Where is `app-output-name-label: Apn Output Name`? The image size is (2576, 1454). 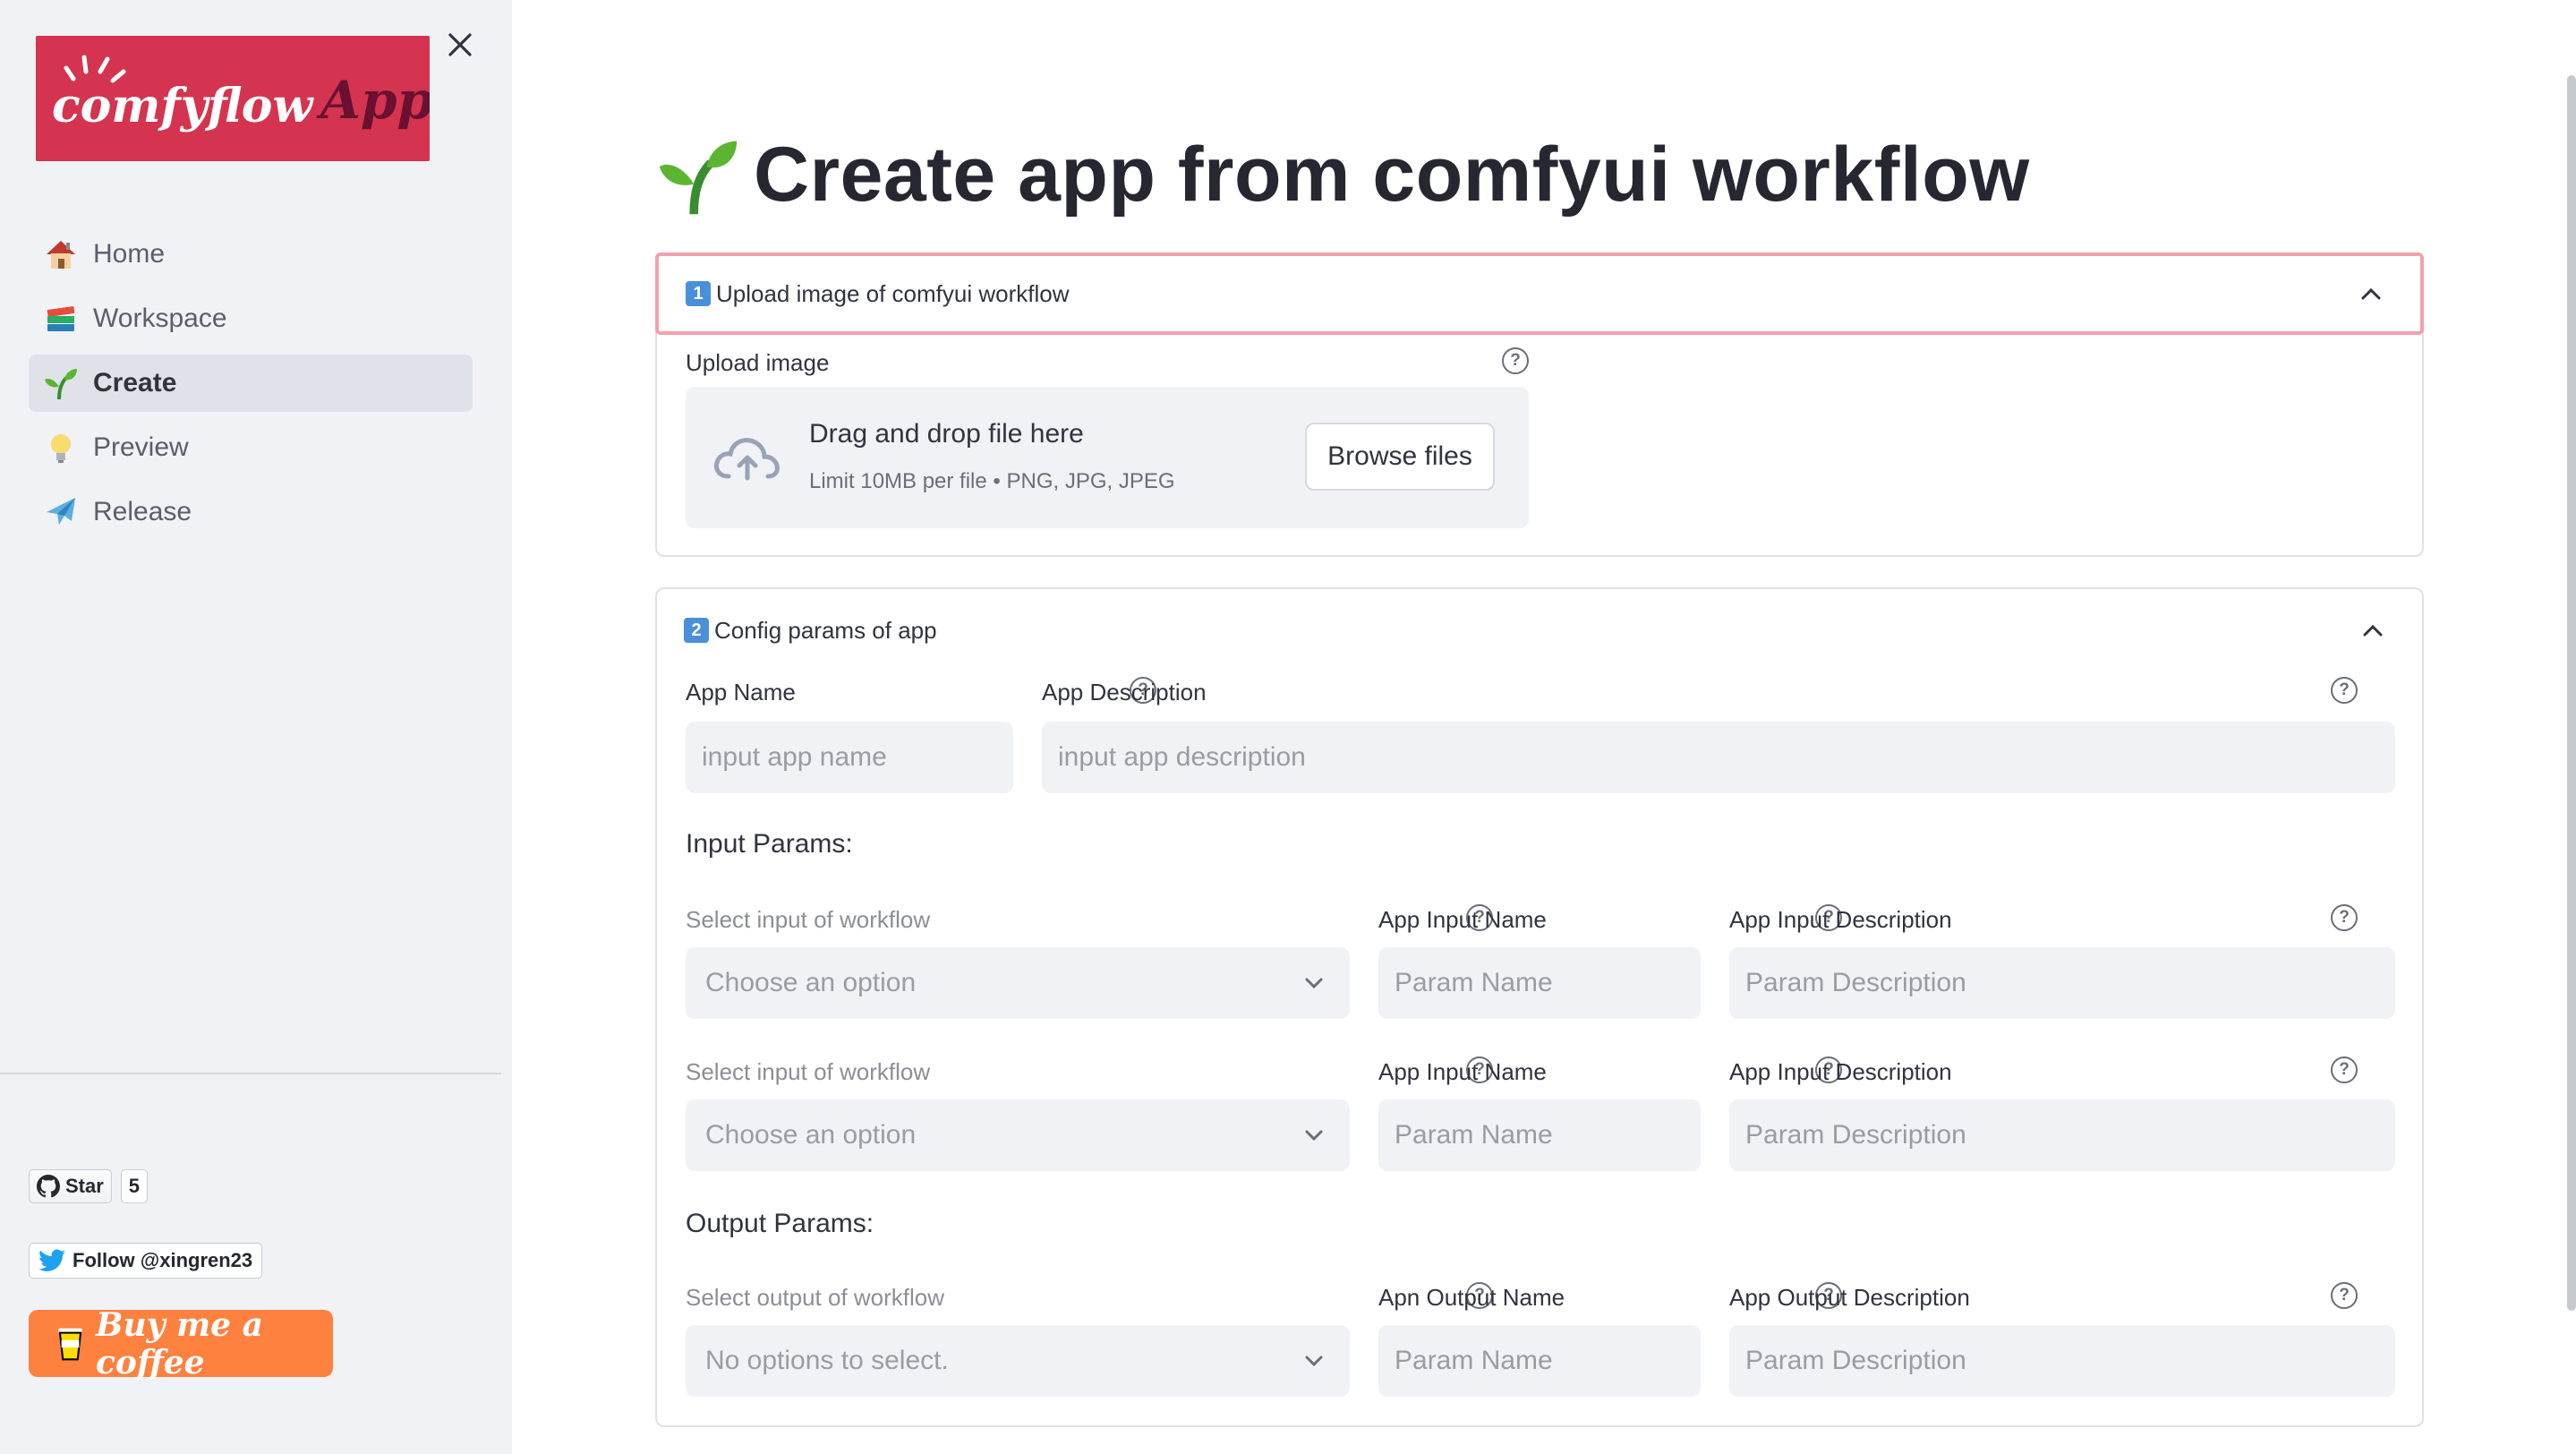 app-output-name-label: Apn Output Name is located at coordinates (1471, 1297).